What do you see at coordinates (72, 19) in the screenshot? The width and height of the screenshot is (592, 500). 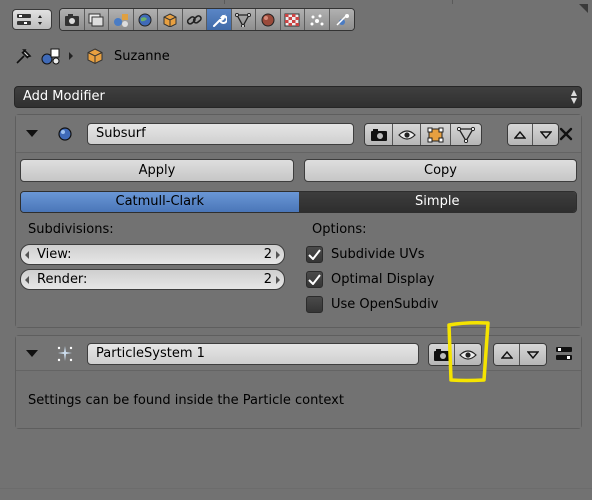 I see `tab-render` at bounding box center [72, 19].